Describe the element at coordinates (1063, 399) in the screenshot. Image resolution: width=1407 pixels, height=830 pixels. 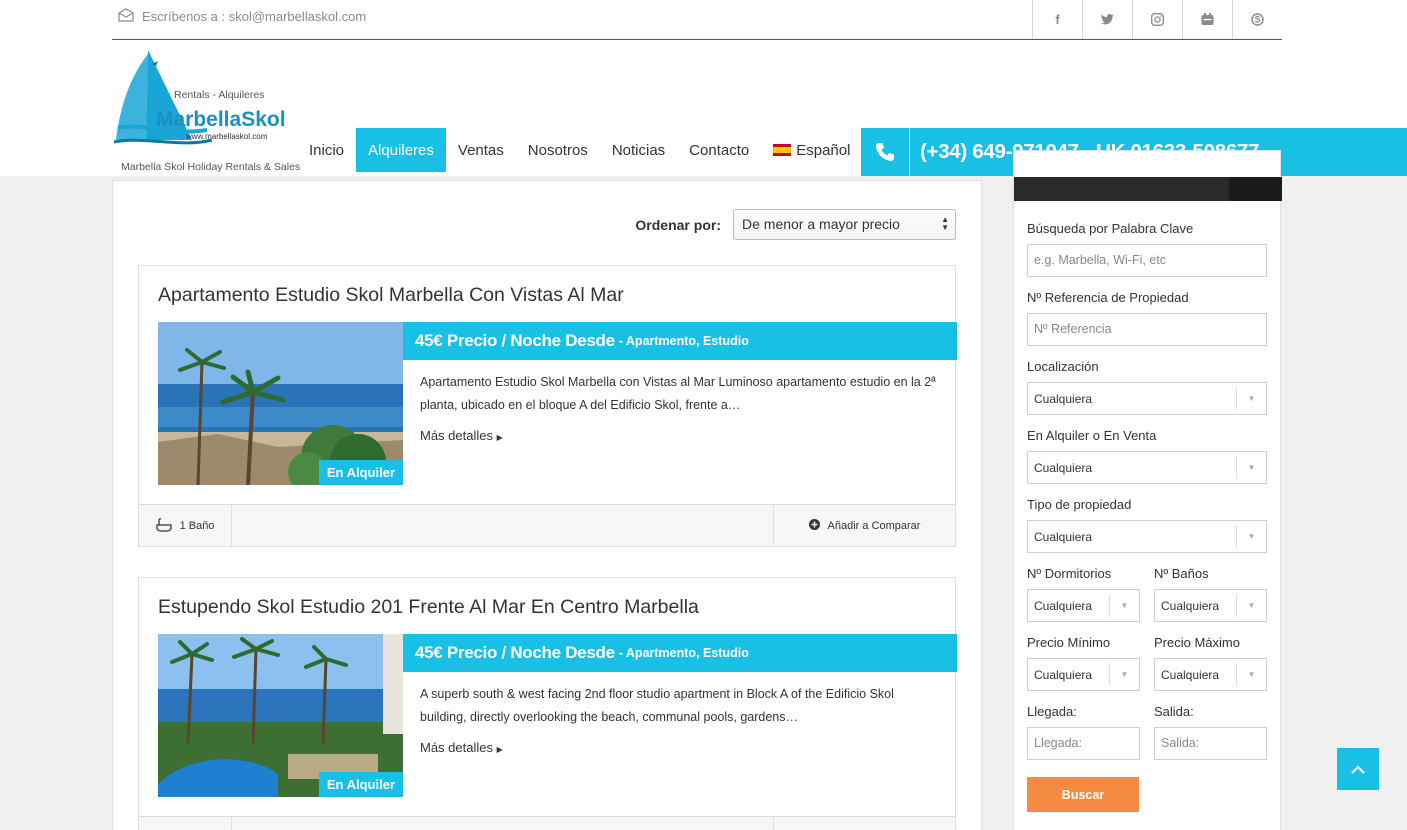
I see `location-select-value: Cualquiera` at that location.